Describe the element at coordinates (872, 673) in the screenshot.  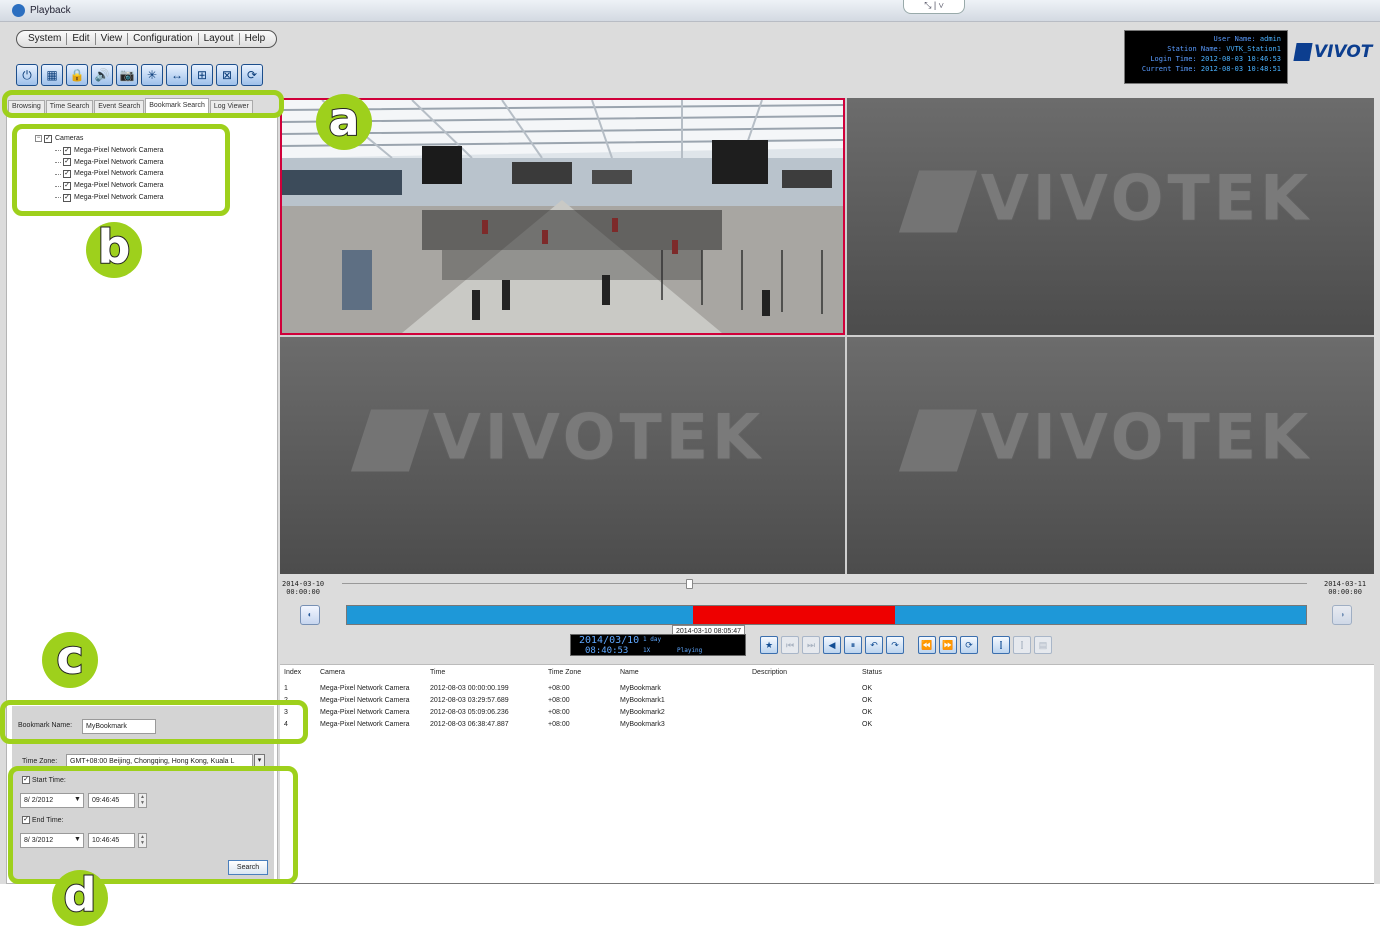
I see `col-status: Status` at that location.